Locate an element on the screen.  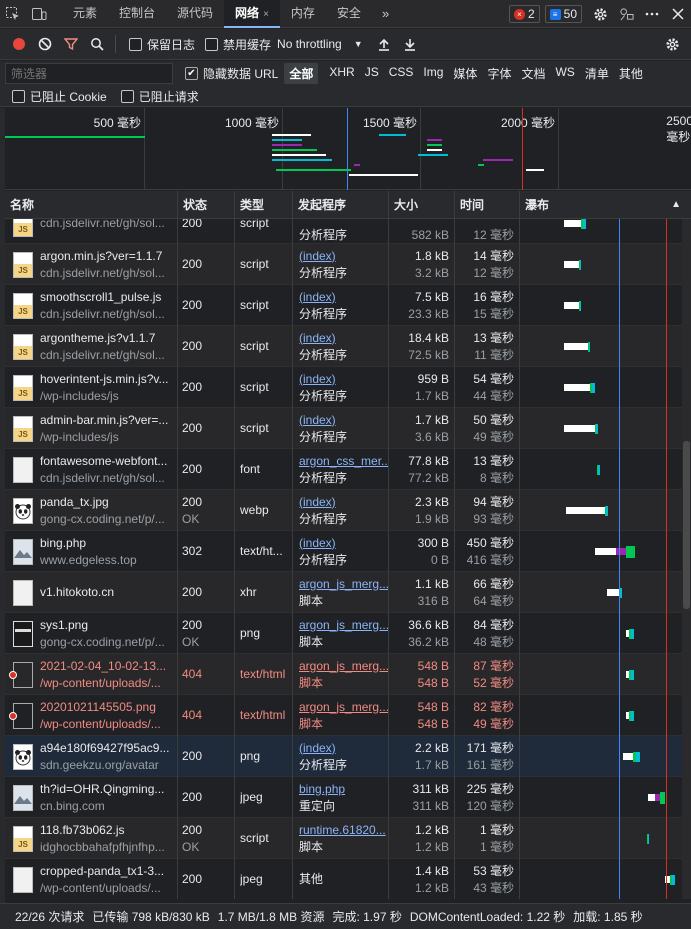
name-cell: th?id=OHR.Qingming... cn.bing.com is located at coordinates (91, 797).